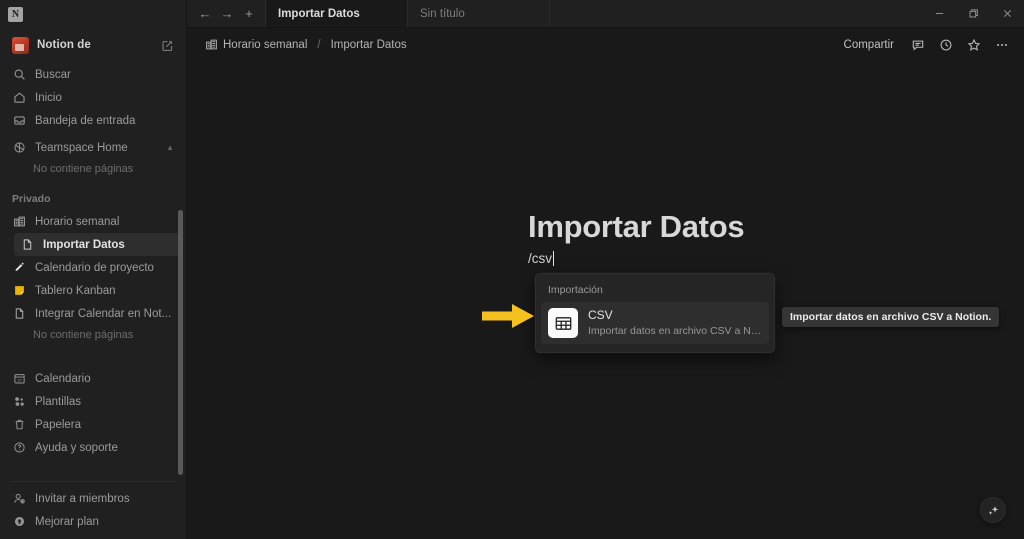 The width and height of the screenshot is (1024, 539). Describe the element at coordinates (93, 45) in the screenshot. I see `workspace-switcher: Notion de` at that location.